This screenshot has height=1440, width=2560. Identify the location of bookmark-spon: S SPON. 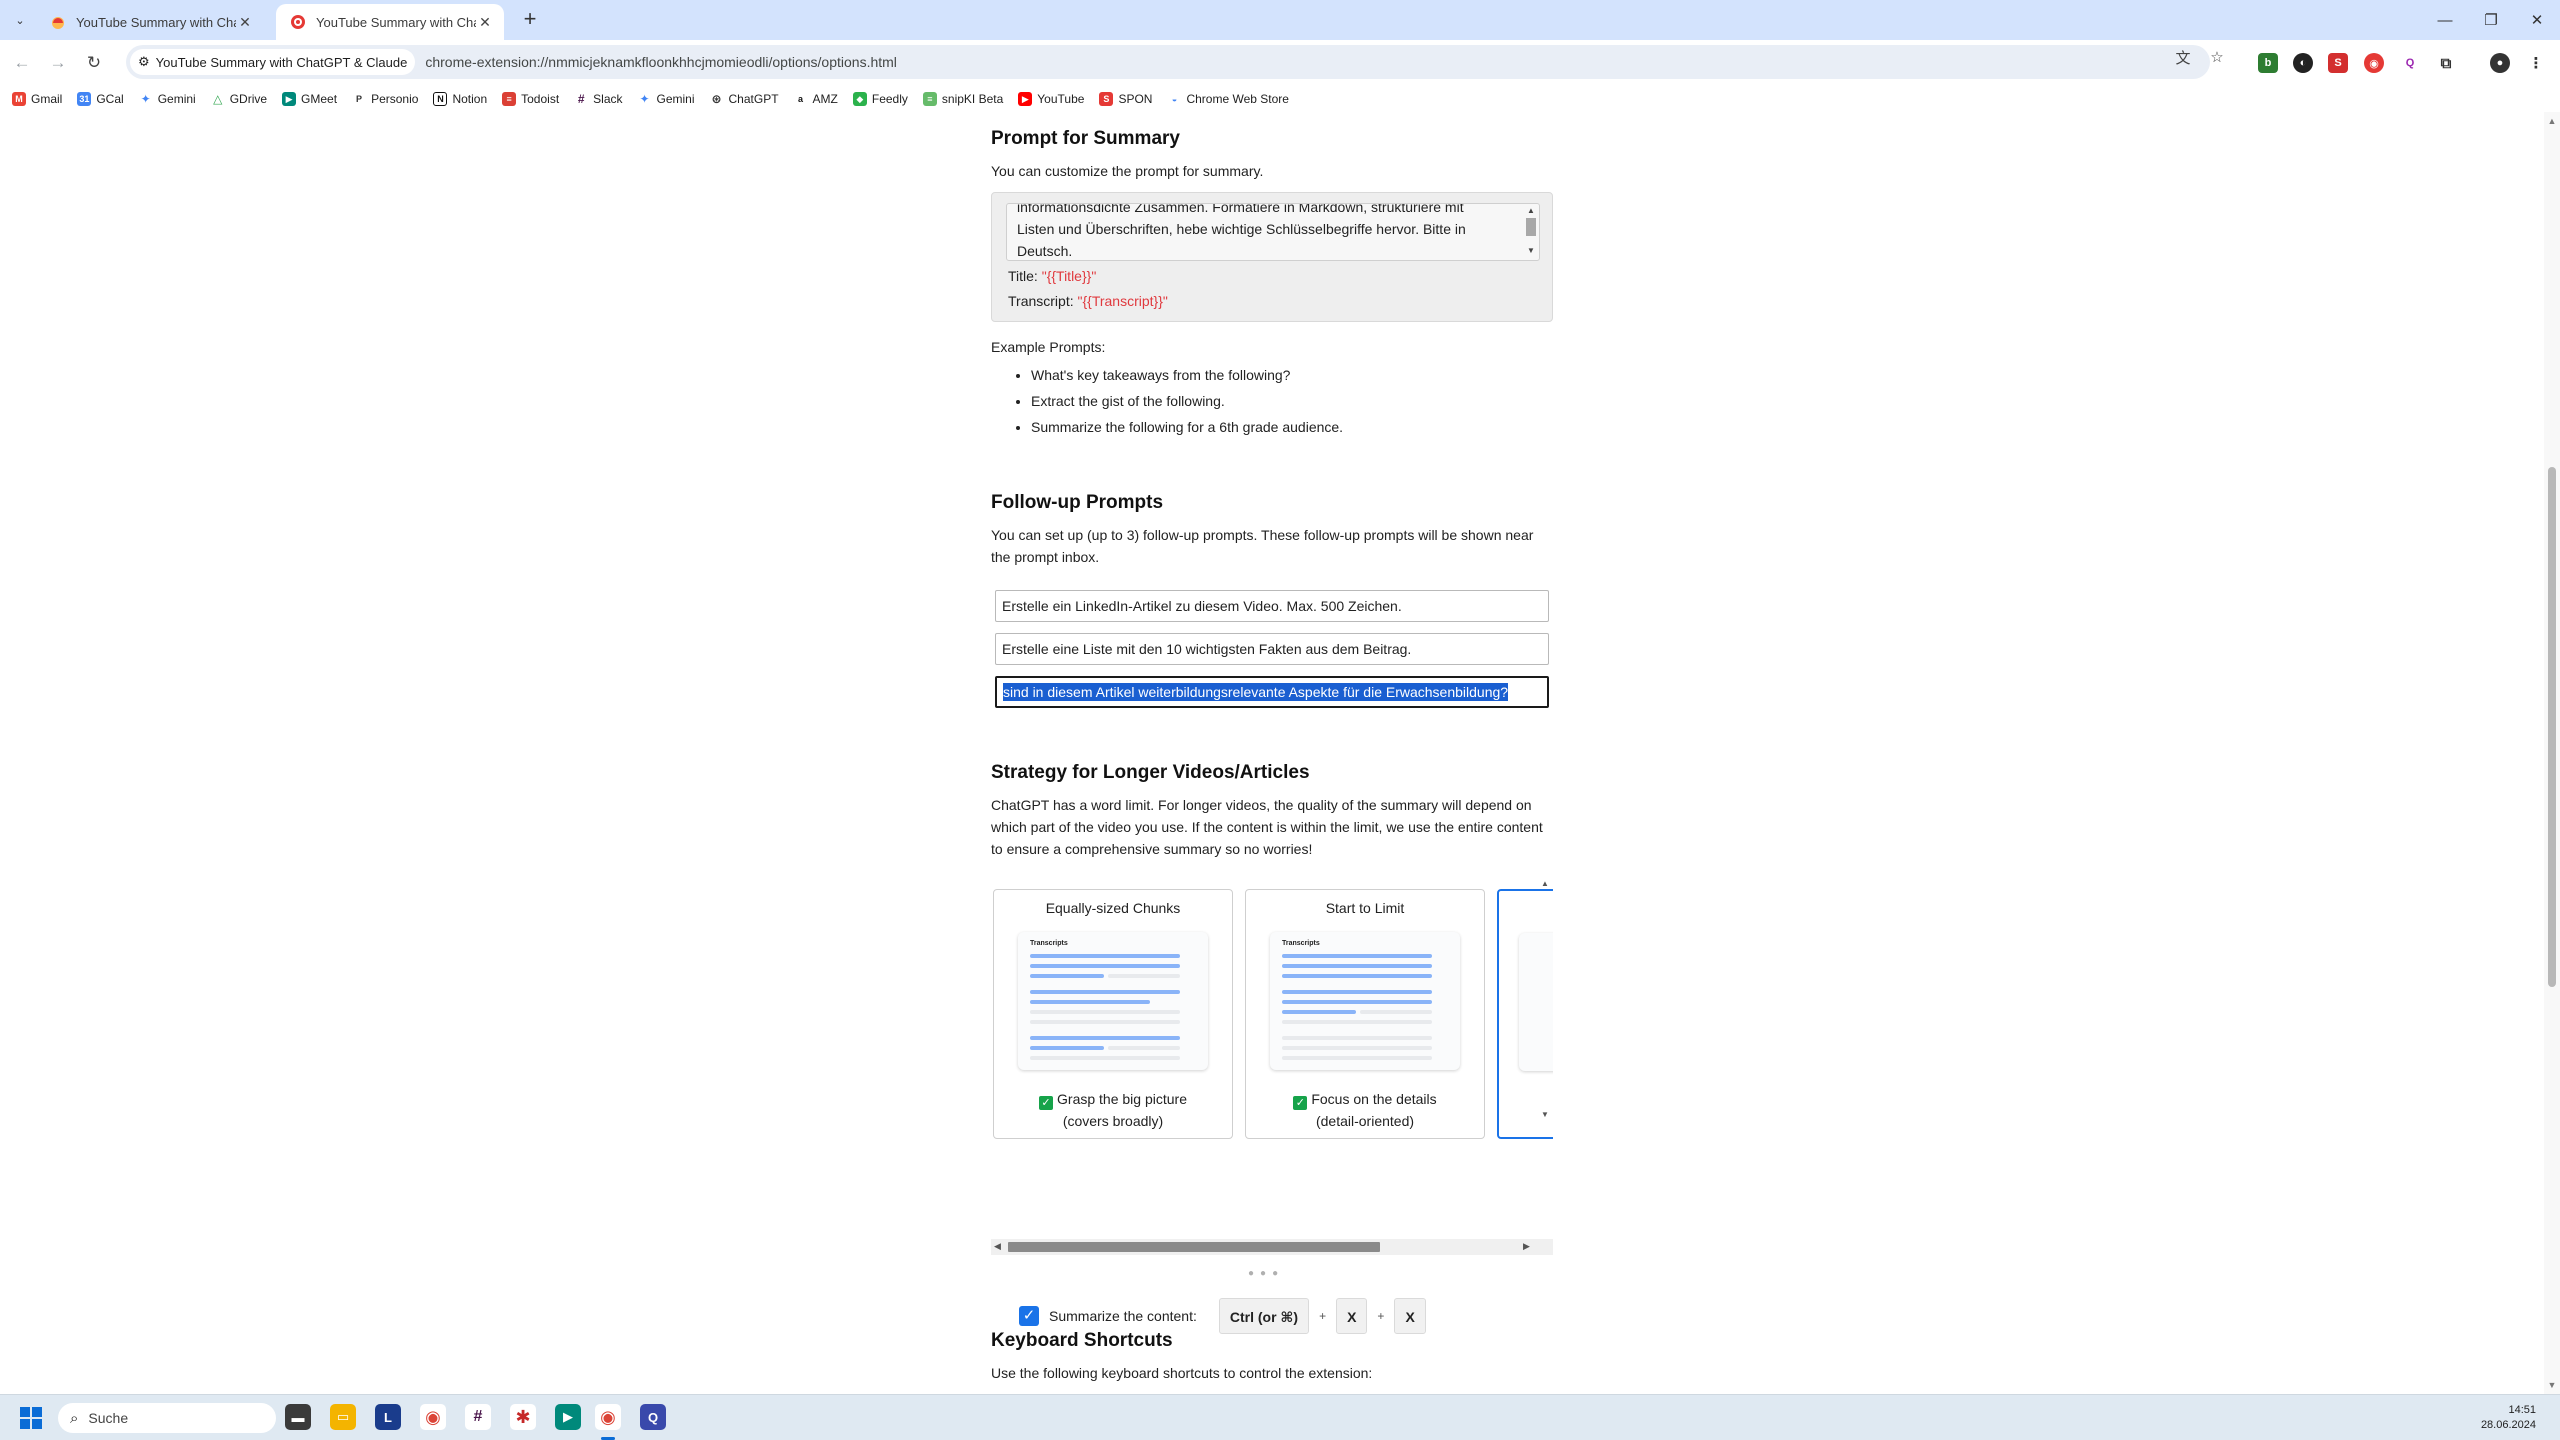
(1125, 99).